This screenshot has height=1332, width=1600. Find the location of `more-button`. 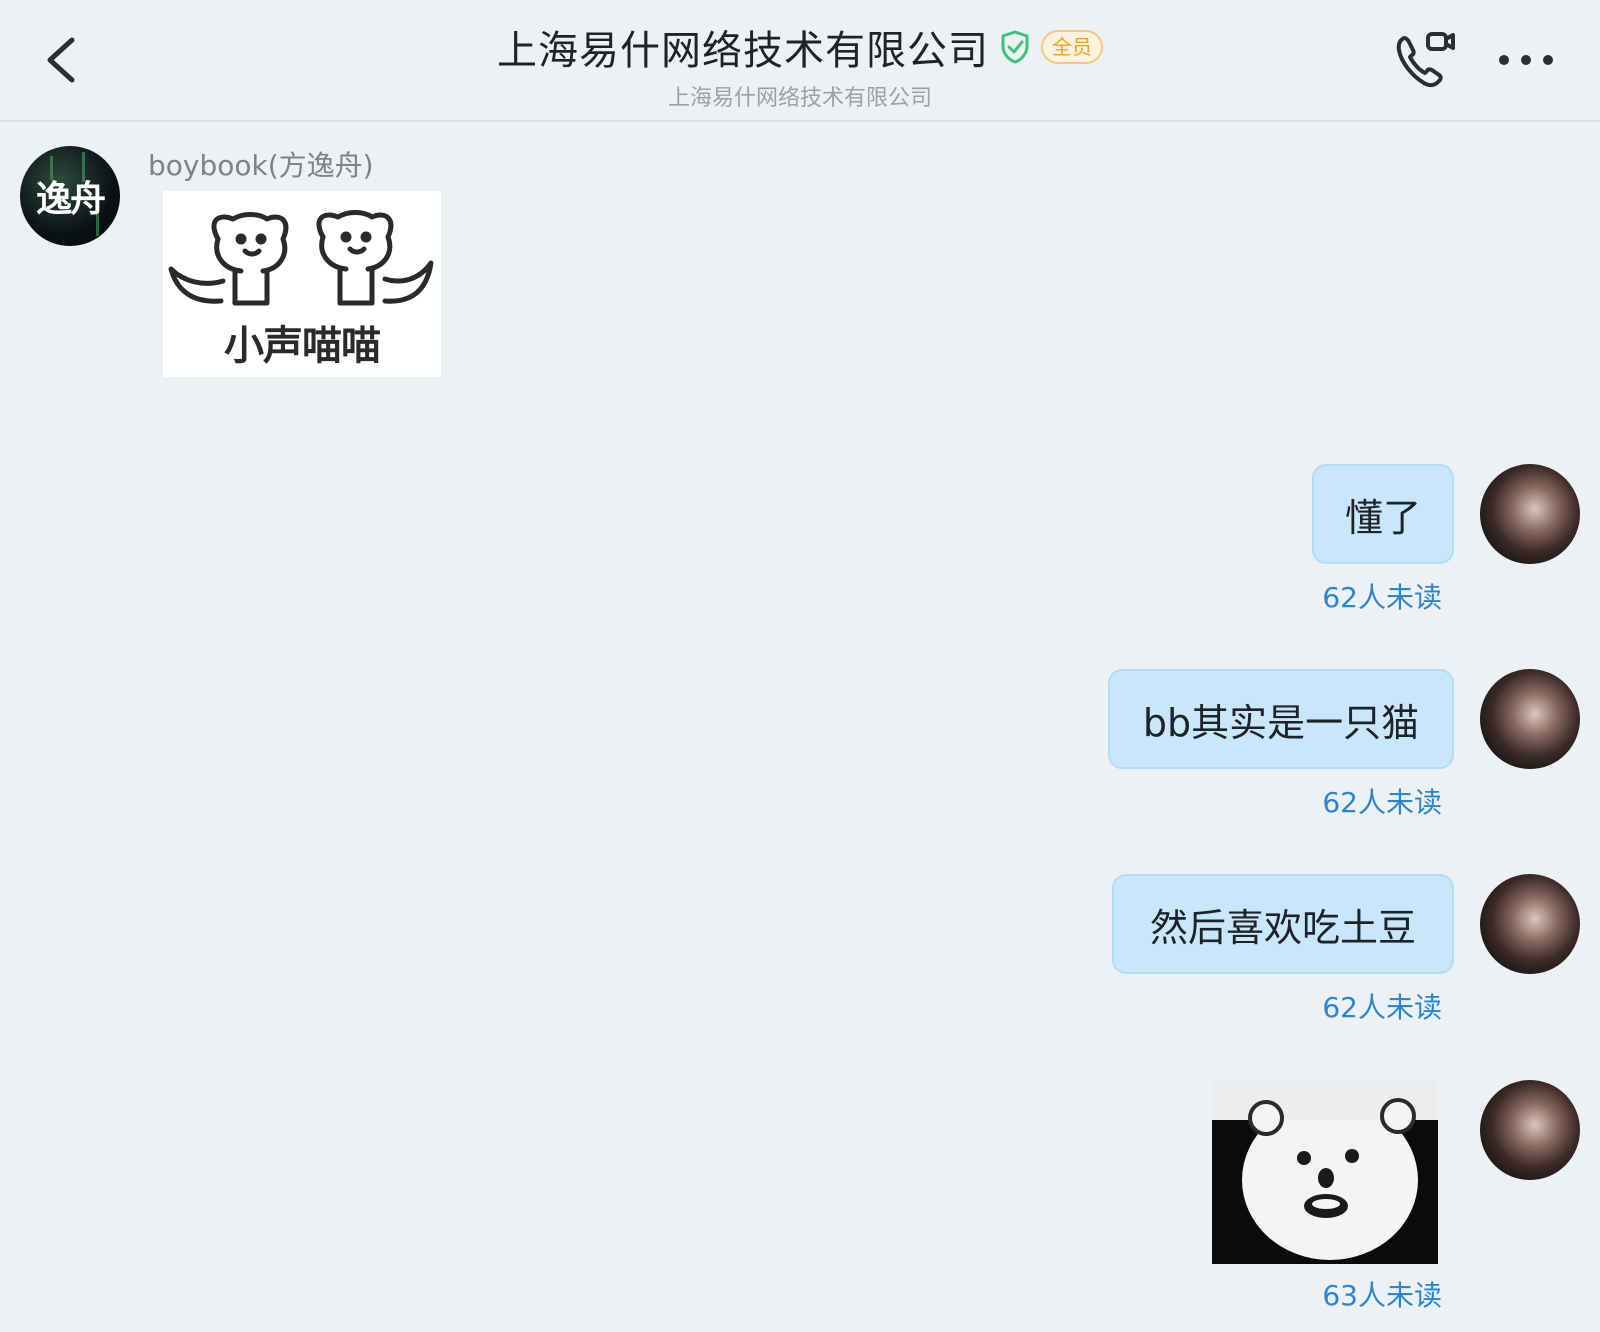

more-button is located at coordinates (1526, 60).